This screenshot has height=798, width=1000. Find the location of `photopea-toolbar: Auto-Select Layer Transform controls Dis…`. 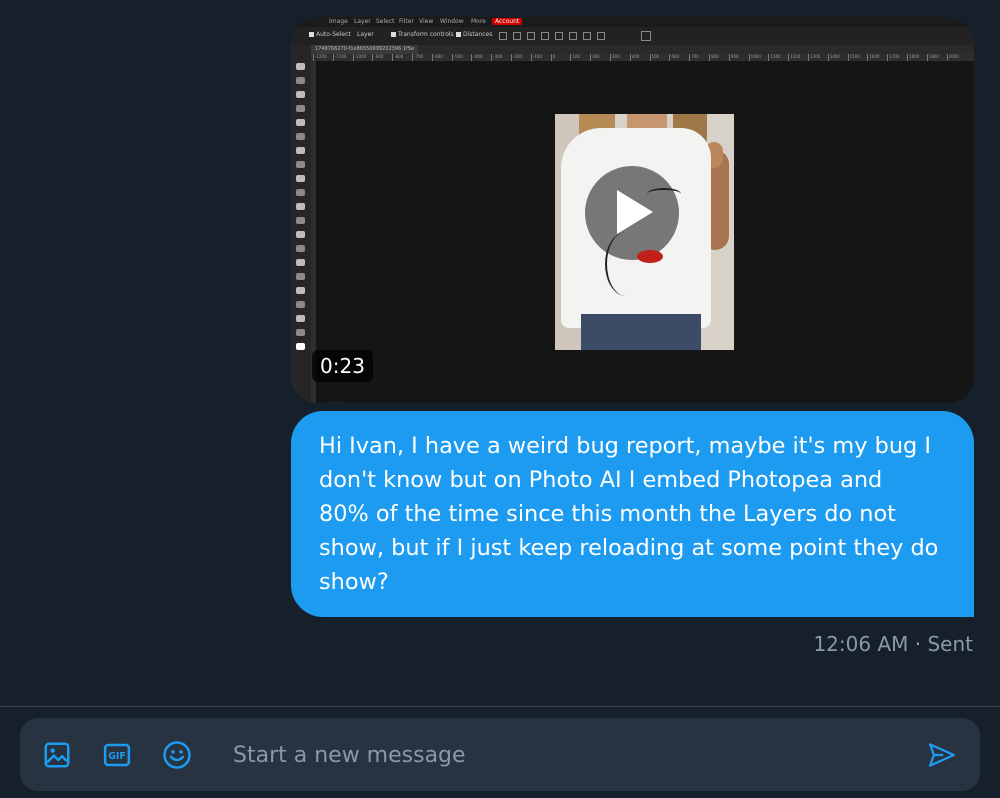

photopea-toolbar: Auto-Select Layer Transform controls Dis… is located at coordinates (632, 36).